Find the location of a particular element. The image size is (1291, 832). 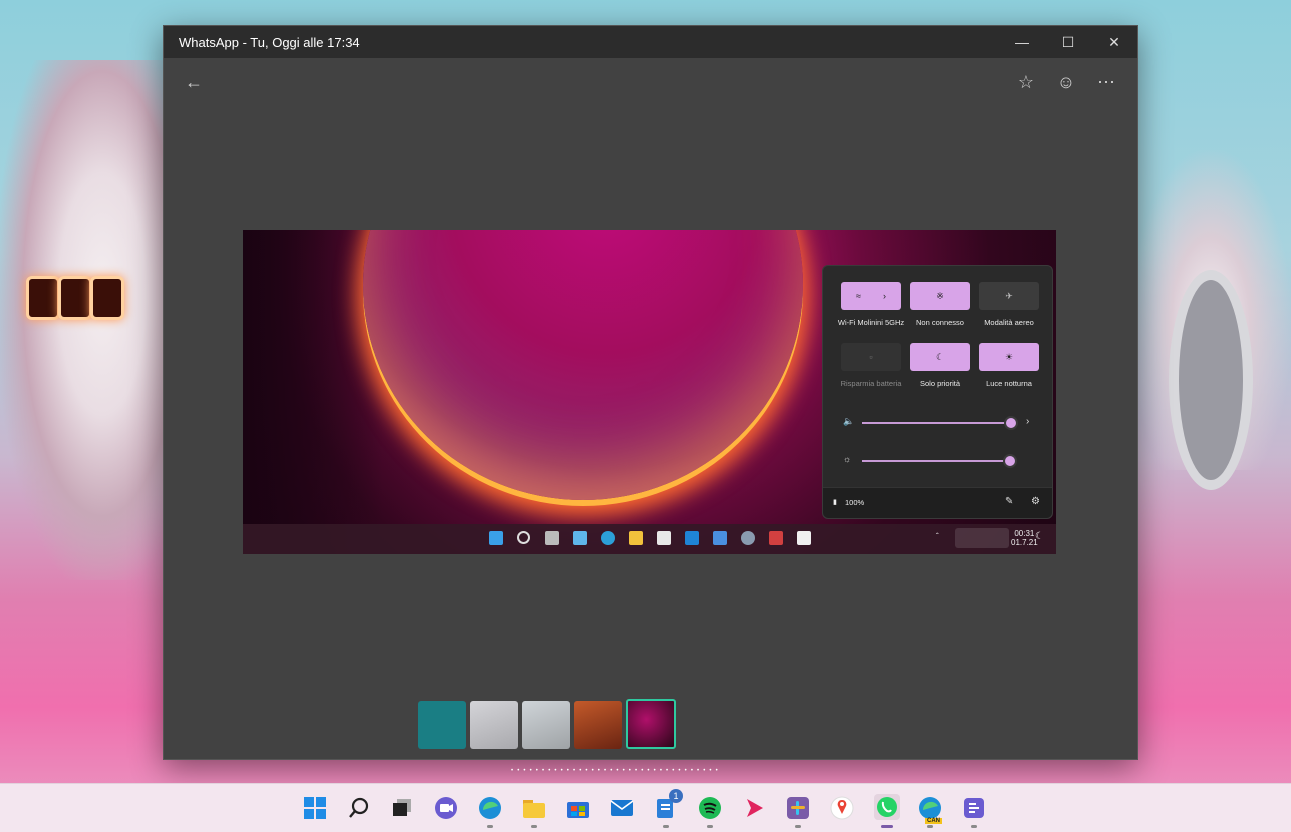

arrow-left-icon: ← is located at coordinates (194, 81).